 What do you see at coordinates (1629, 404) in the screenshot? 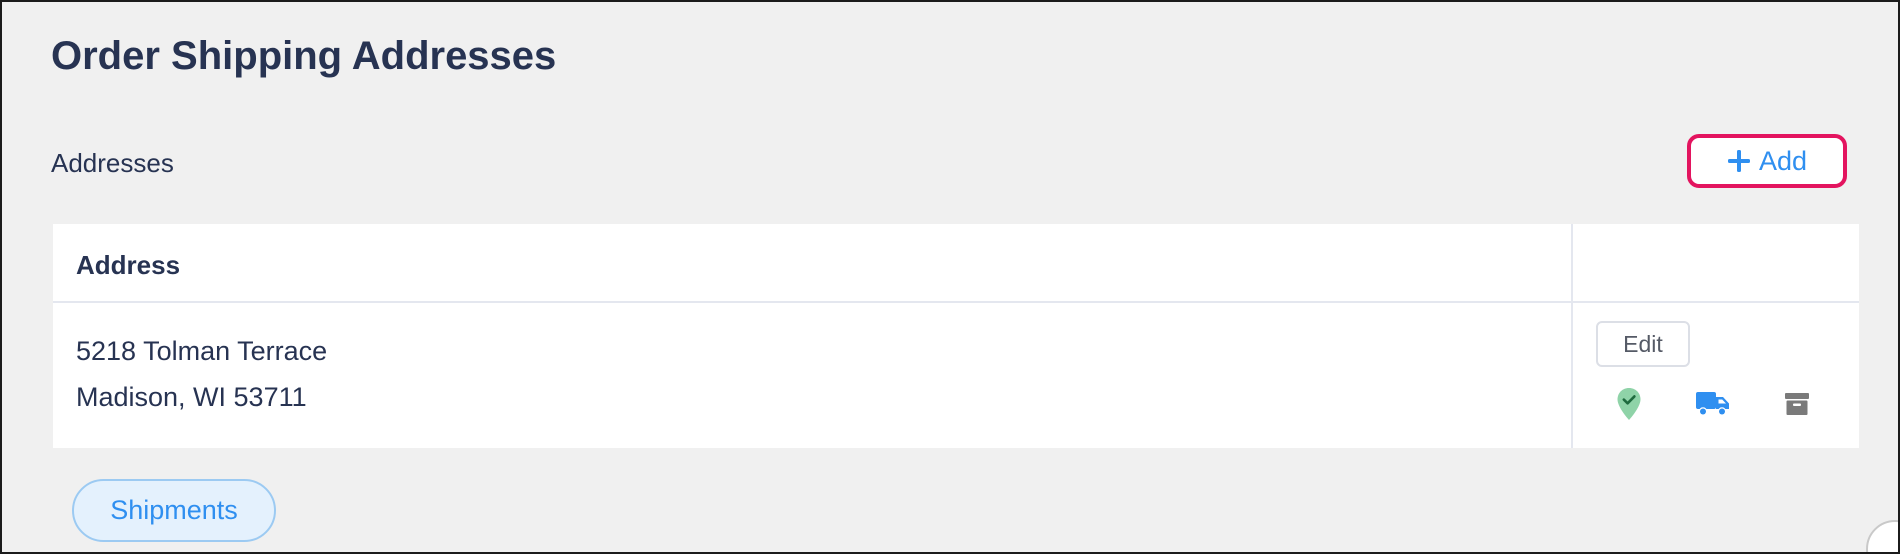
I see `location-check-icon` at bounding box center [1629, 404].